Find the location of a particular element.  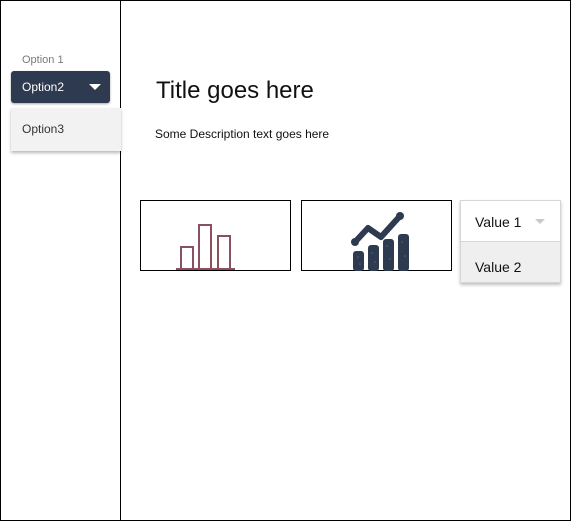

option-select: Option2 is located at coordinates (60, 87).